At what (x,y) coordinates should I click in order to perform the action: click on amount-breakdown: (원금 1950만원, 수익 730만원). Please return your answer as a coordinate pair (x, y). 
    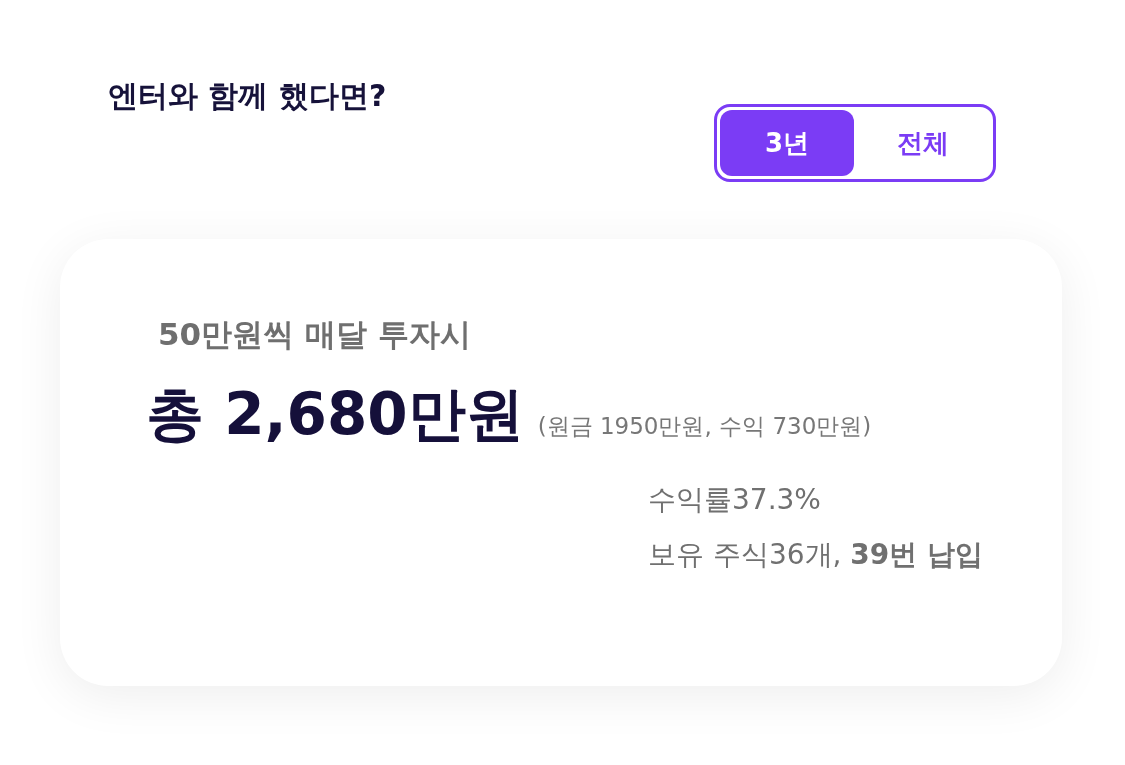
    Looking at the image, I should click on (704, 426).